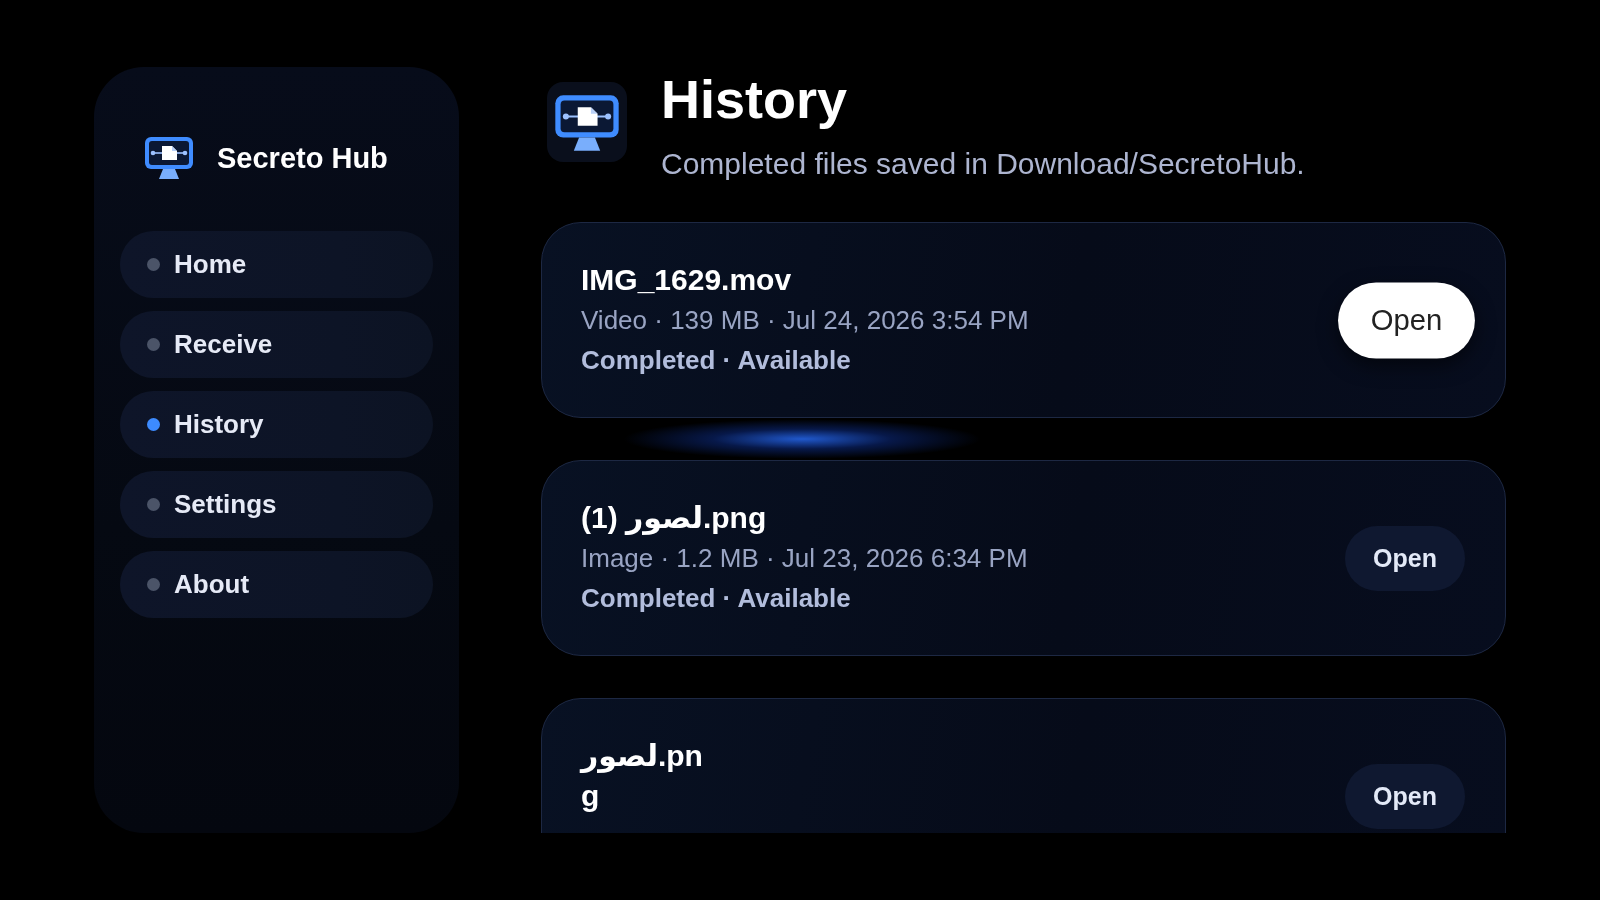 The image size is (1600, 900). Describe the element at coordinates (276, 504) in the screenshot. I see `nav-item: Settings` at that location.